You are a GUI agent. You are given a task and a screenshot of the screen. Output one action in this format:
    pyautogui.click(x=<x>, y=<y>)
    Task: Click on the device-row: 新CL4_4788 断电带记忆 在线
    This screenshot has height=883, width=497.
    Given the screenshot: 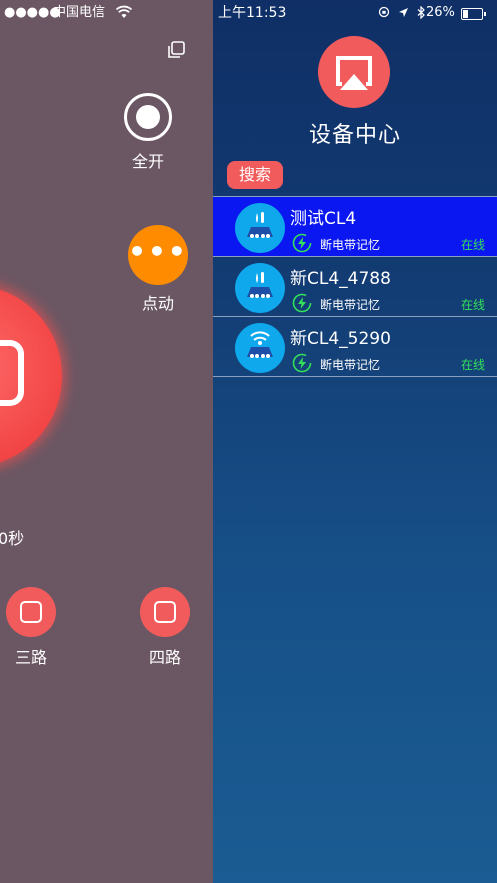 What is the action you would take?
    pyautogui.click(x=355, y=286)
    